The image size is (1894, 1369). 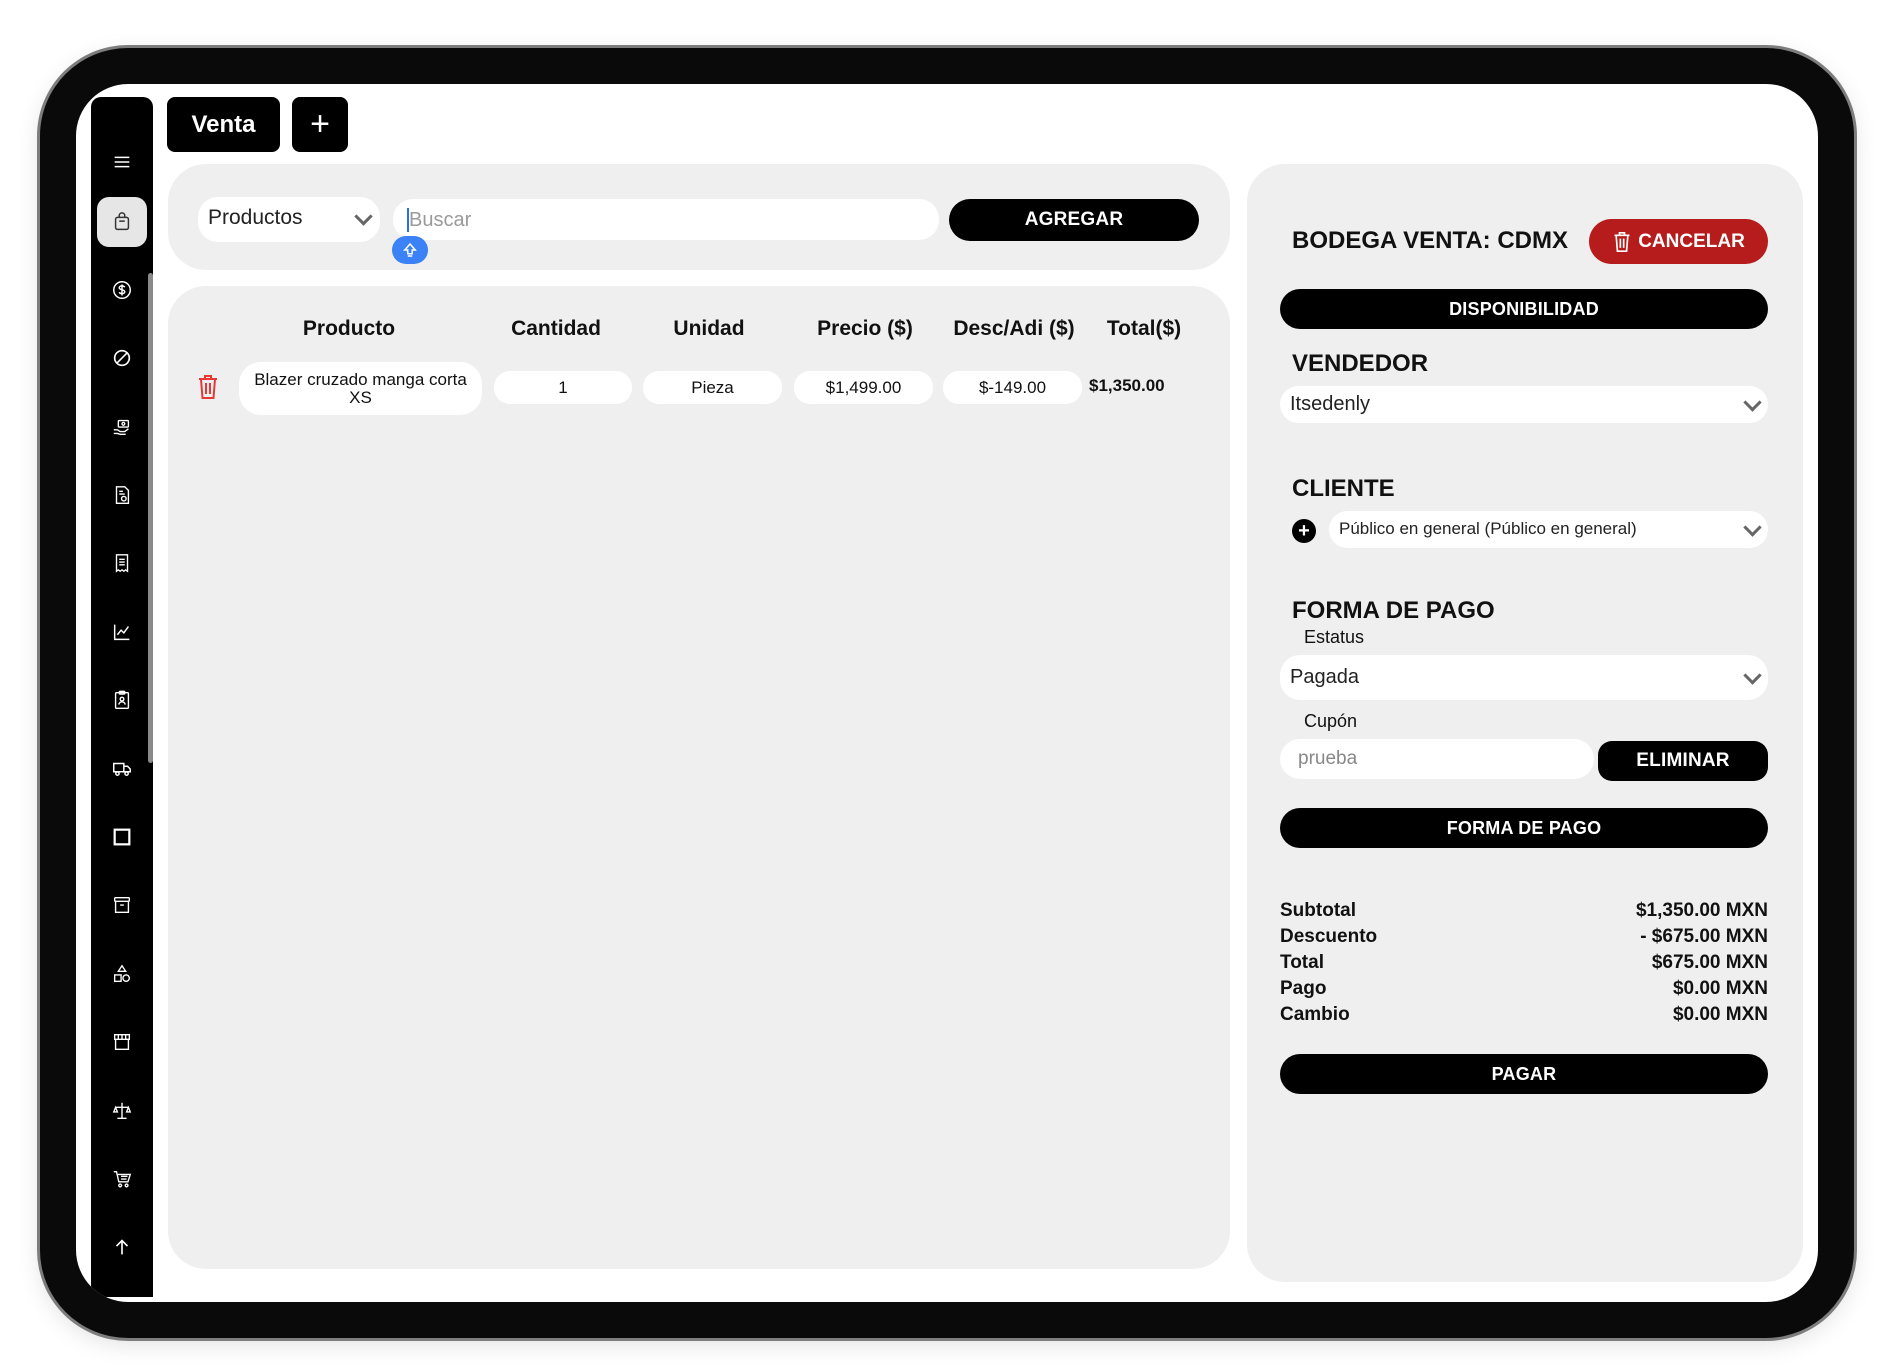 I want to click on seller-select: Itsedenly, so click(x=1524, y=404).